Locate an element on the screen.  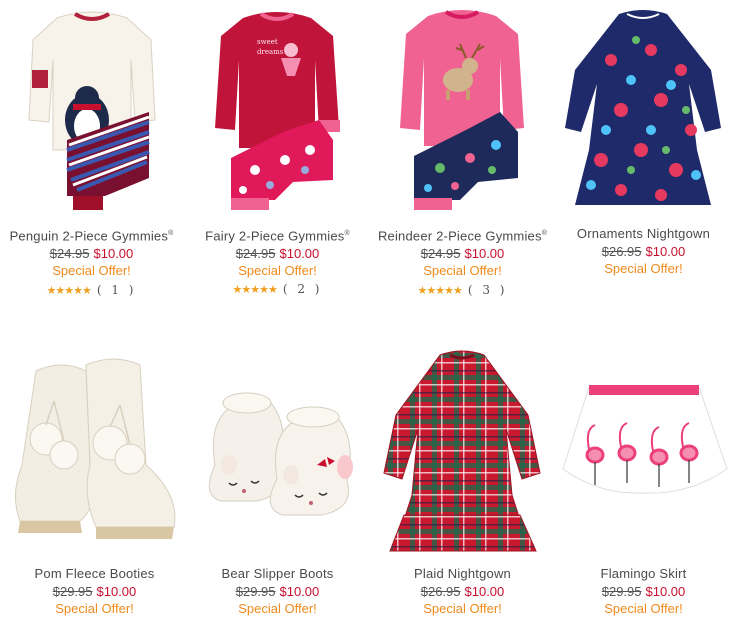
flamingo-skirt-image is located at coordinates (644, 450).